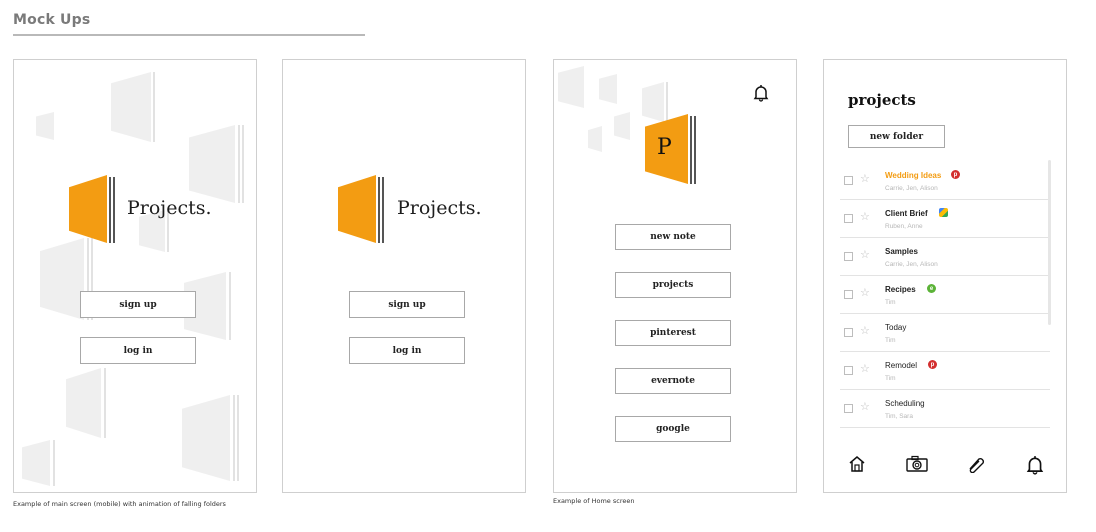 This screenshot has height=532, width=1096. I want to click on menu-google: google, so click(673, 429).